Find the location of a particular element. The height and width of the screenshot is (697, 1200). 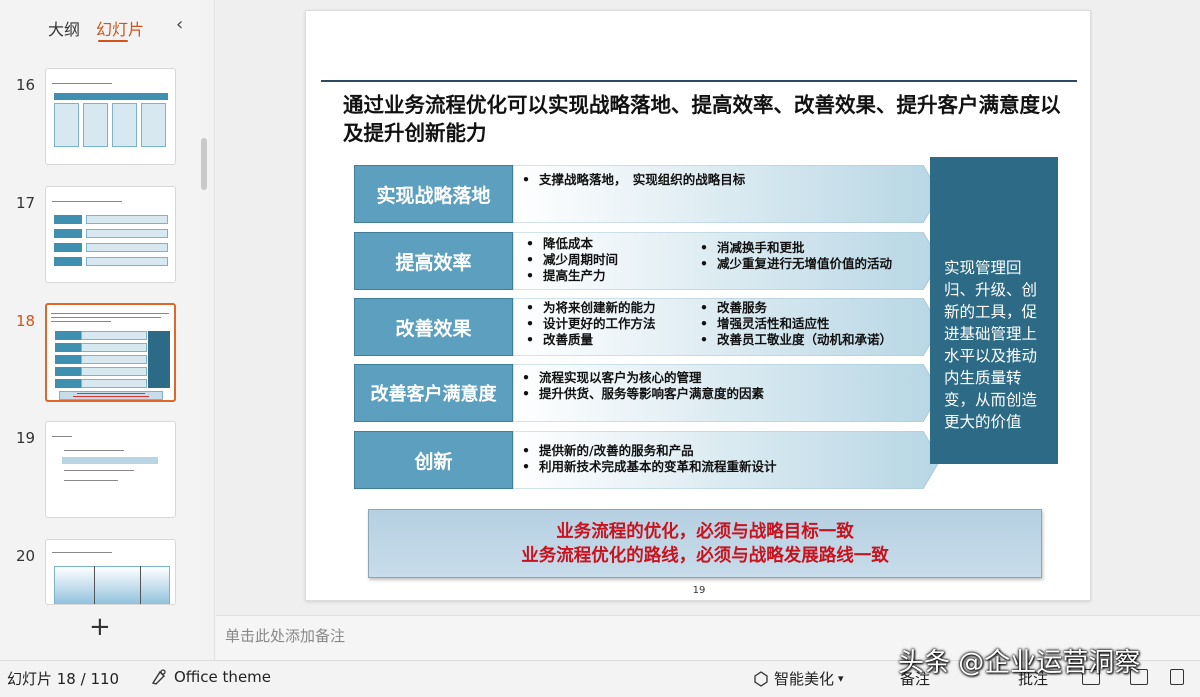

row-arrow-innovation: 提供新的/改善的服务和产品 利用新技术完成基本的变革和流程重新设计 is located at coordinates (726, 460).